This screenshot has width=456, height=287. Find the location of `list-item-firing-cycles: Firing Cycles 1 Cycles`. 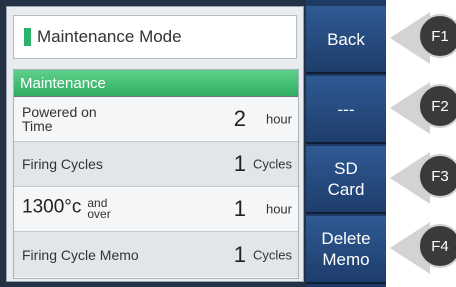

list-item-firing-cycles: Firing Cycles 1 Cycles is located at coordinates (156, 164).